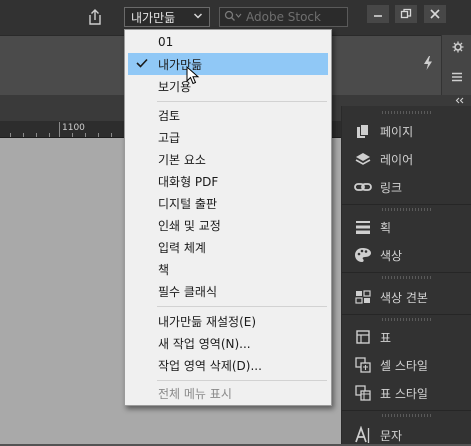 This screenshot has height=446, width=471. I want to click on adobe-stock-search: Adobe Stock, so click(283, 17).